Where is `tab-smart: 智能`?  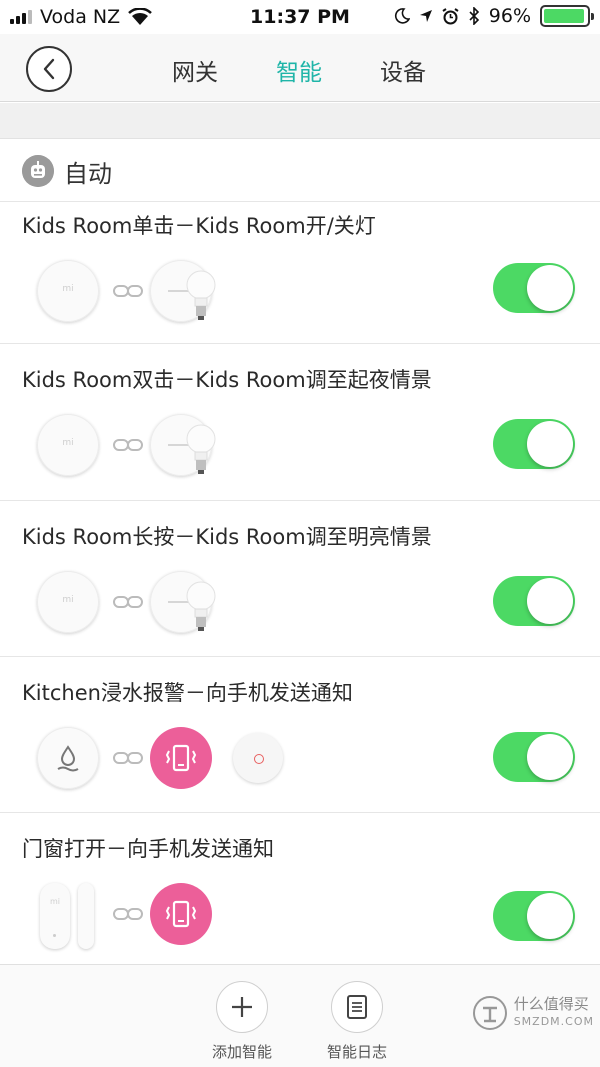
tab-smart: 智能 is located at coordinates (299, 70).